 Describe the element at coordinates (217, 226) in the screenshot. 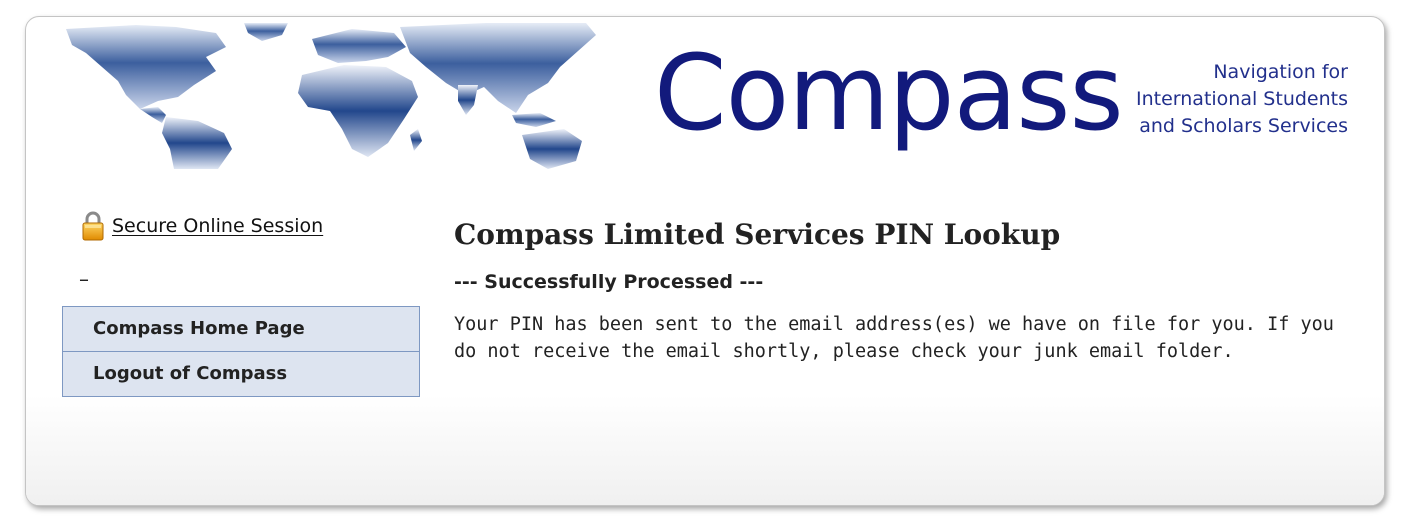

I see `secure-session-link: Secure Online Session` at that location.